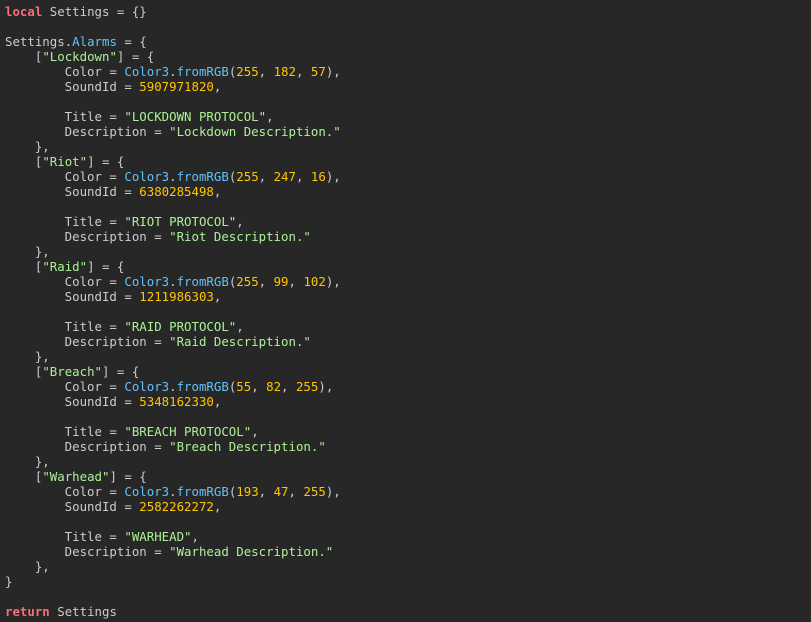 The height and width of the screenshot is (622, 811). What do you see at coordinates (274, 386) in the screenshot?
I see `code-token: 82` at bounding box center [274, 386].